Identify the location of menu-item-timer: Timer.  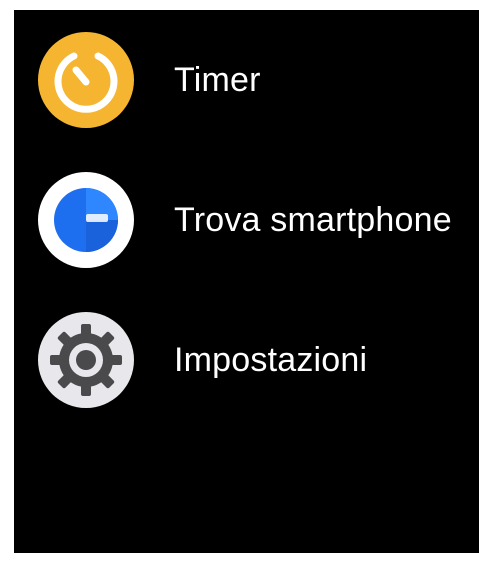
(149, 80).